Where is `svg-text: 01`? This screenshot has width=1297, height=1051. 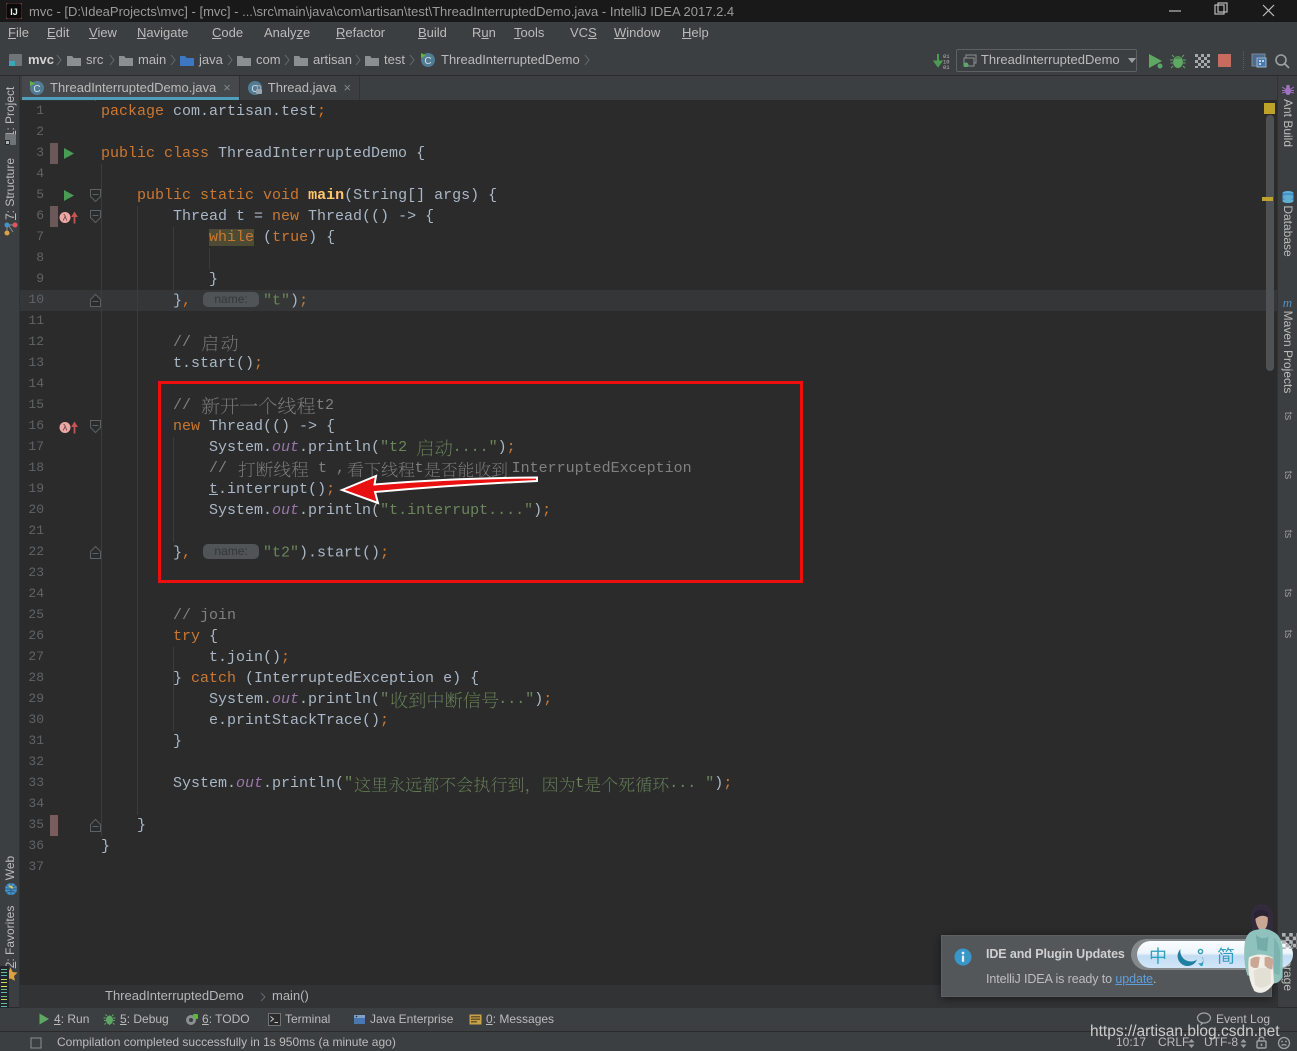
svg-text: 01 is located at coordinates (946, 66).